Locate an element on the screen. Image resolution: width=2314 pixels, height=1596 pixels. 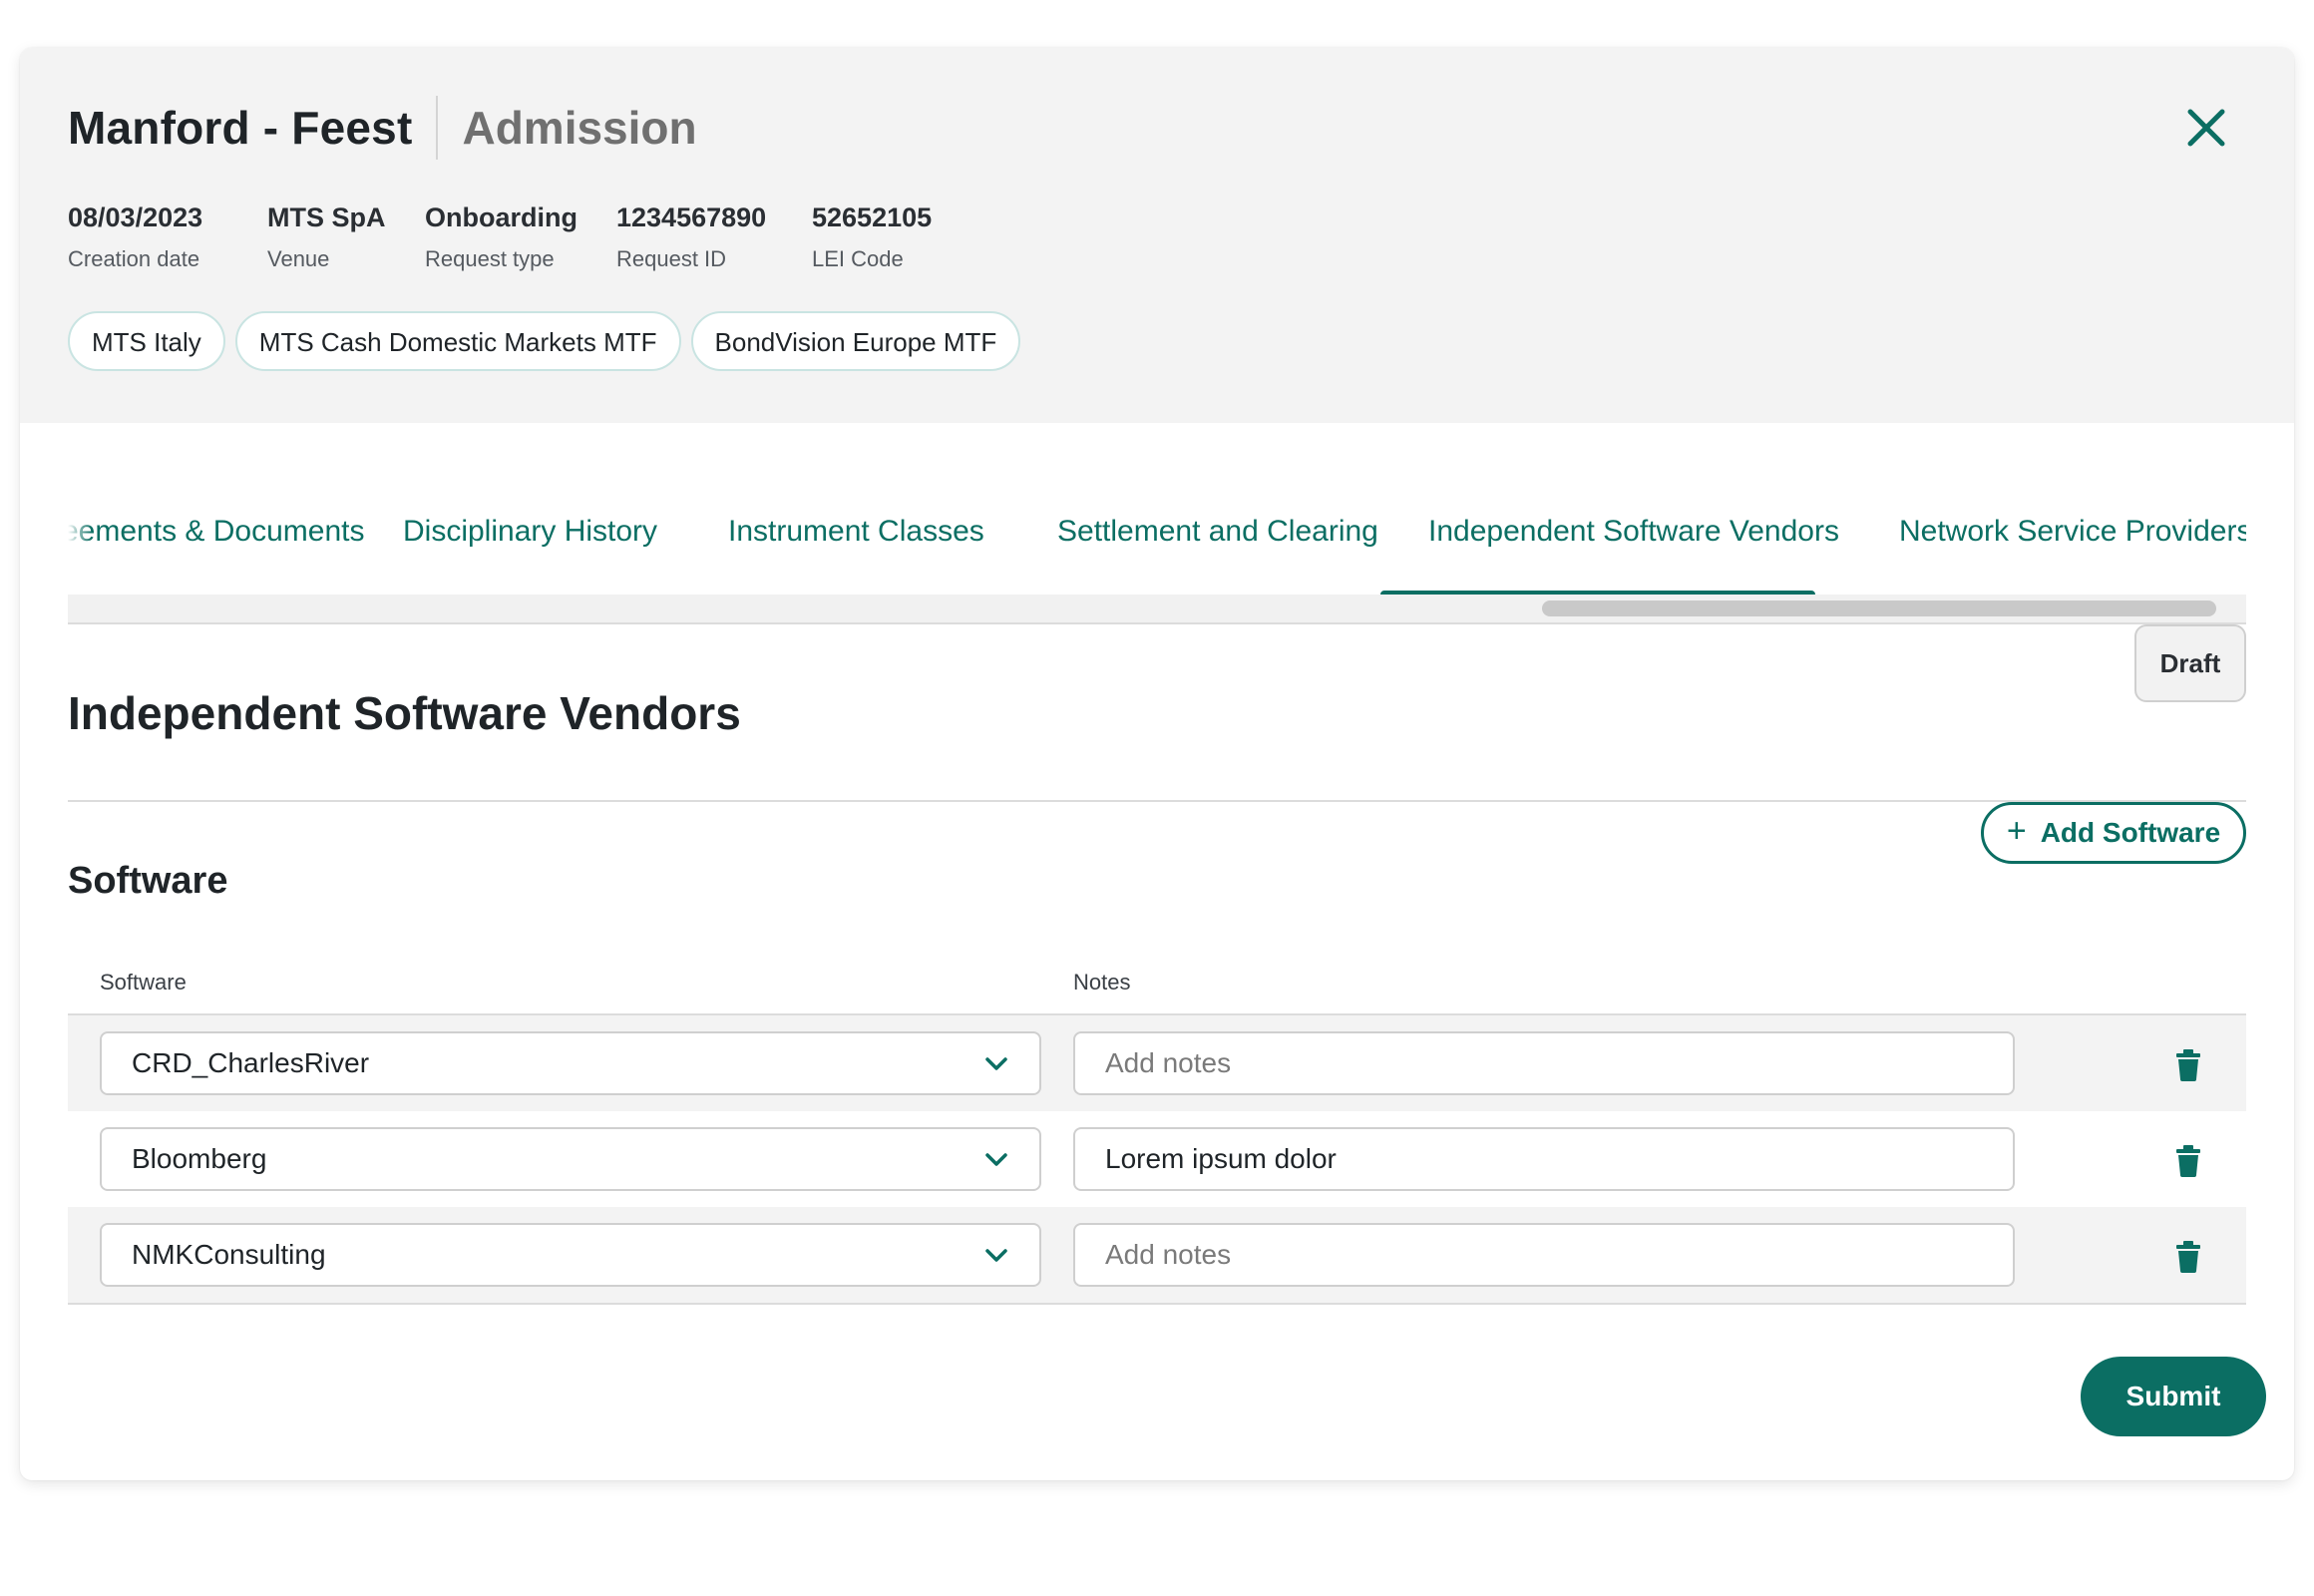
meta-lei-code: 52652105 LEI Code is located at coordinates (872, 237).